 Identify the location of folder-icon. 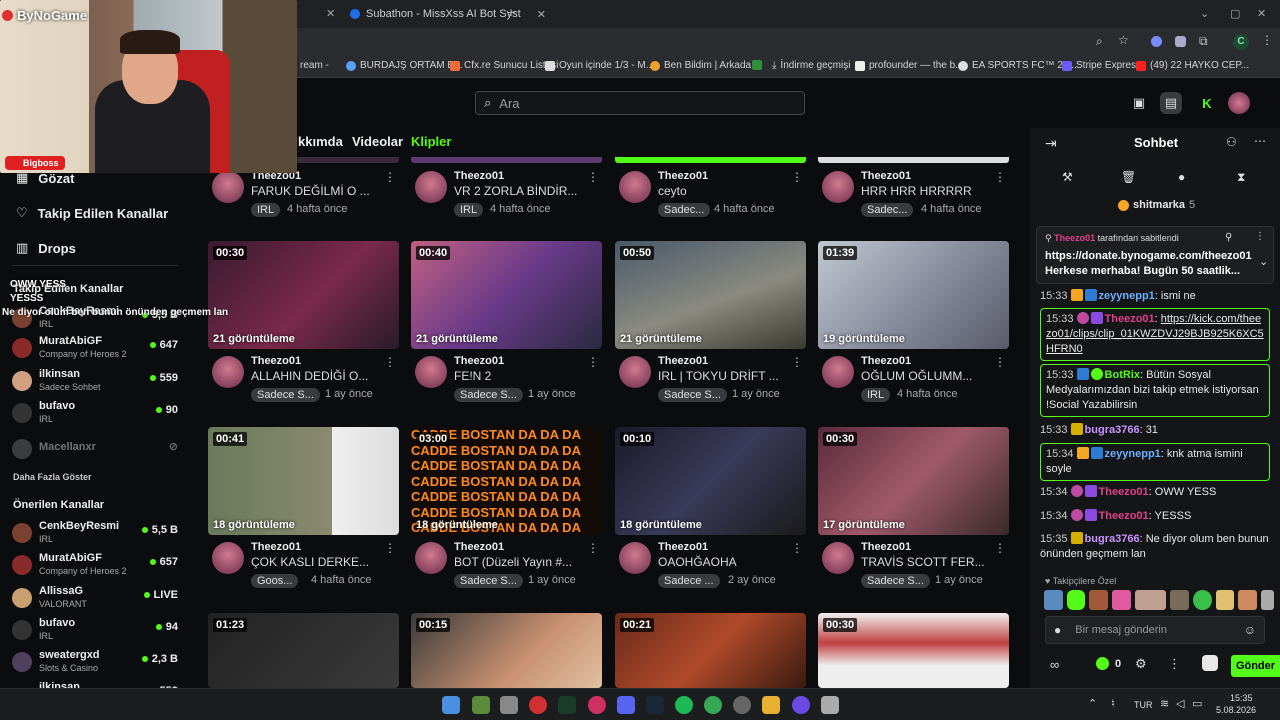
(771, 705).